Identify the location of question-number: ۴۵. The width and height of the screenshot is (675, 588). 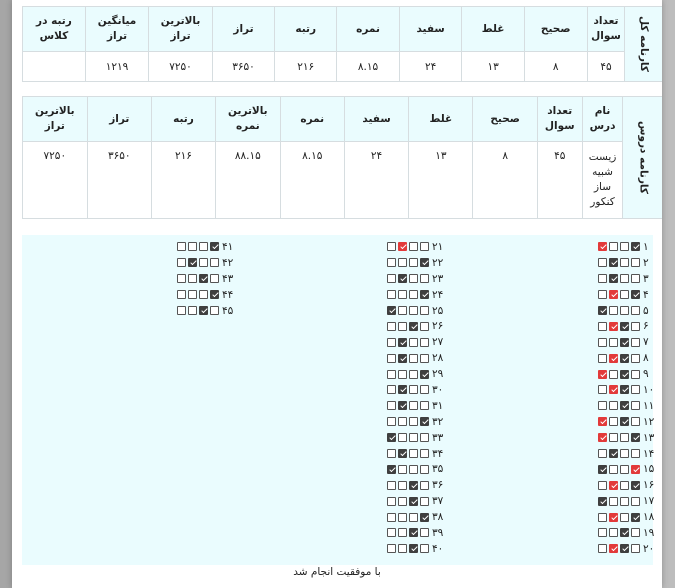
(228, 310).